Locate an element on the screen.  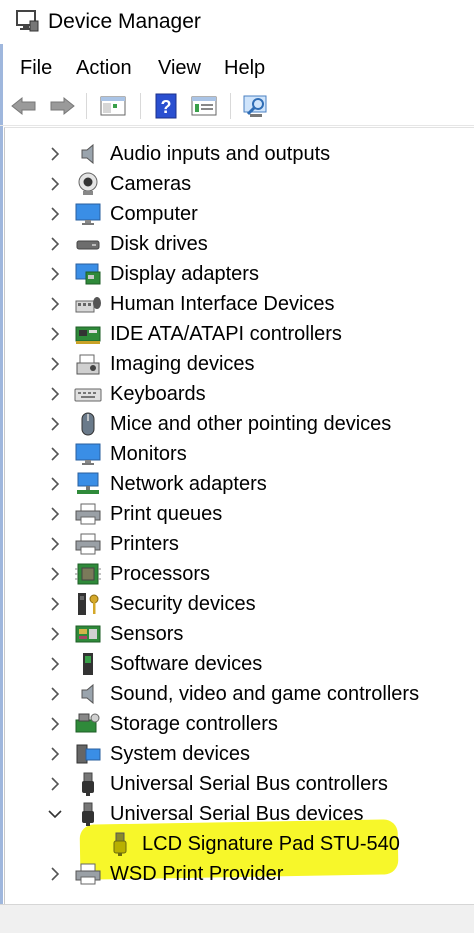
tree-item-label: Sensors is located at coordinates (147, 634).